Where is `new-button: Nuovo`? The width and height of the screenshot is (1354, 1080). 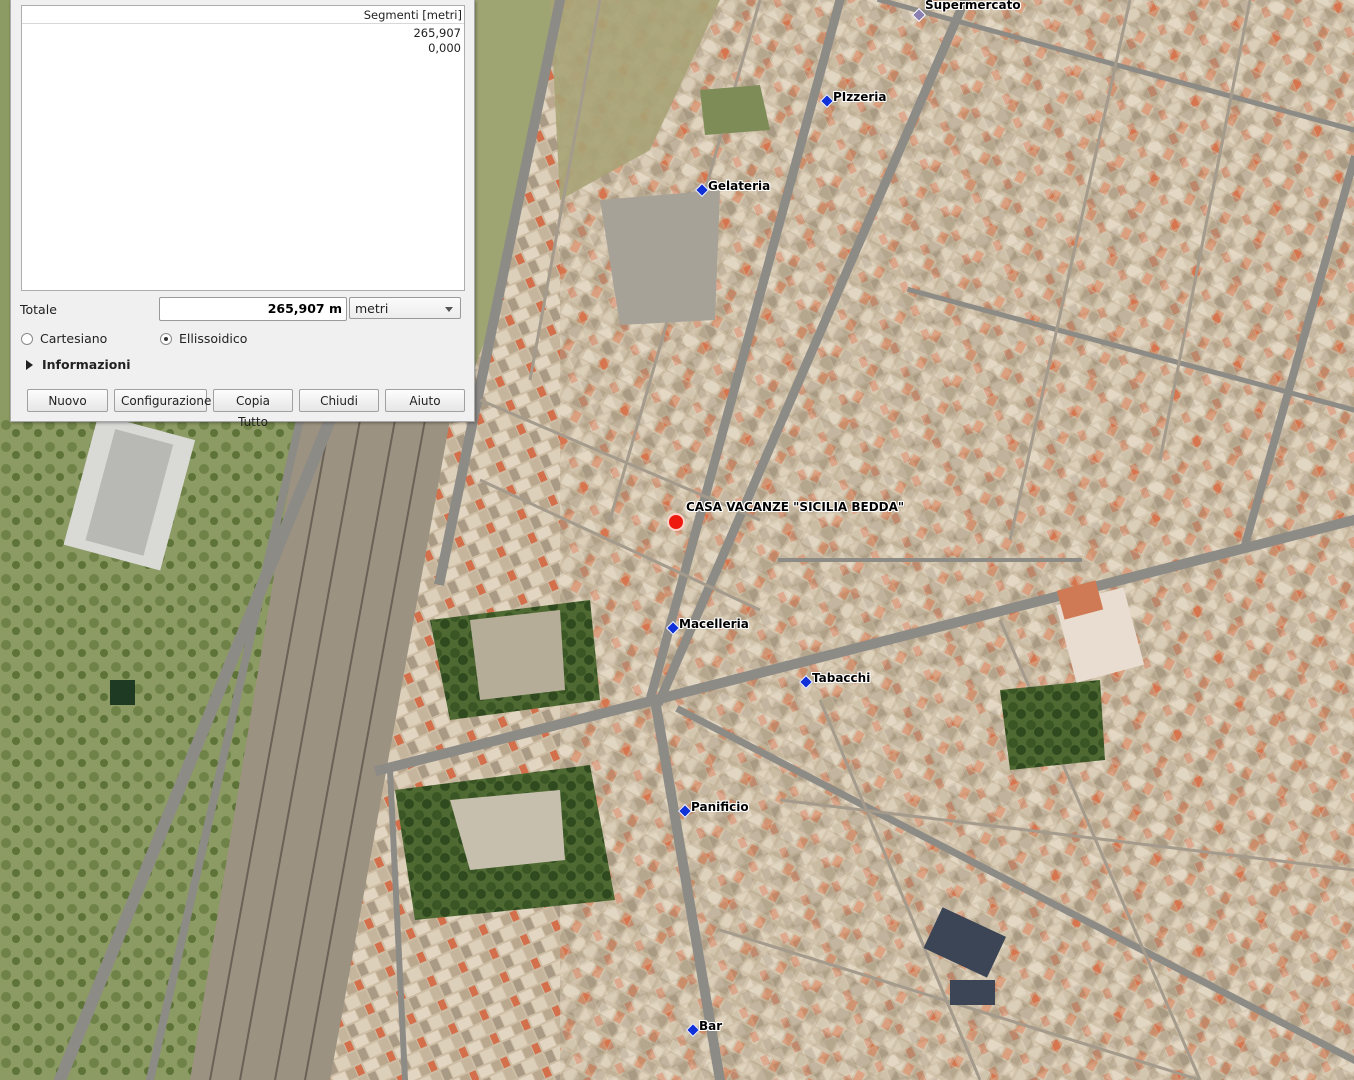
new-button: Nuovo is located at coordinates (67, 400).